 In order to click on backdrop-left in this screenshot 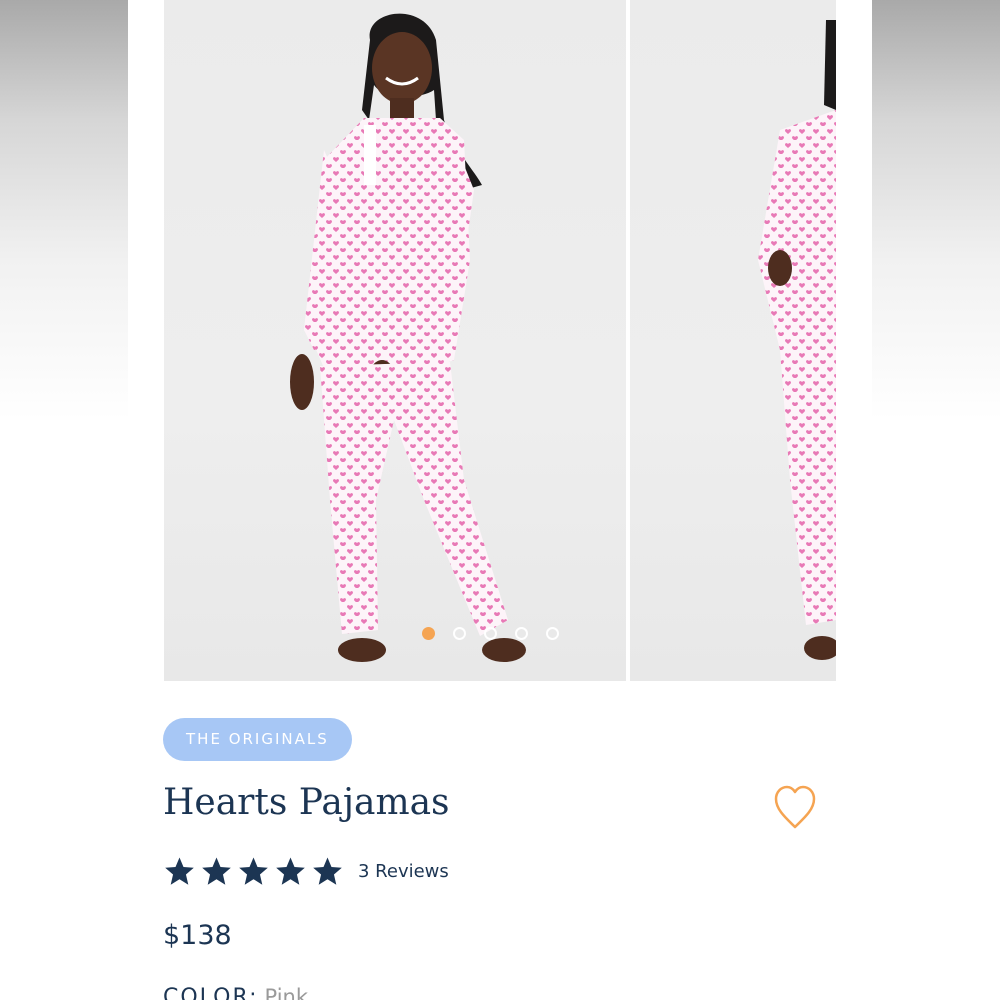, I will do `click(64, 500)`.